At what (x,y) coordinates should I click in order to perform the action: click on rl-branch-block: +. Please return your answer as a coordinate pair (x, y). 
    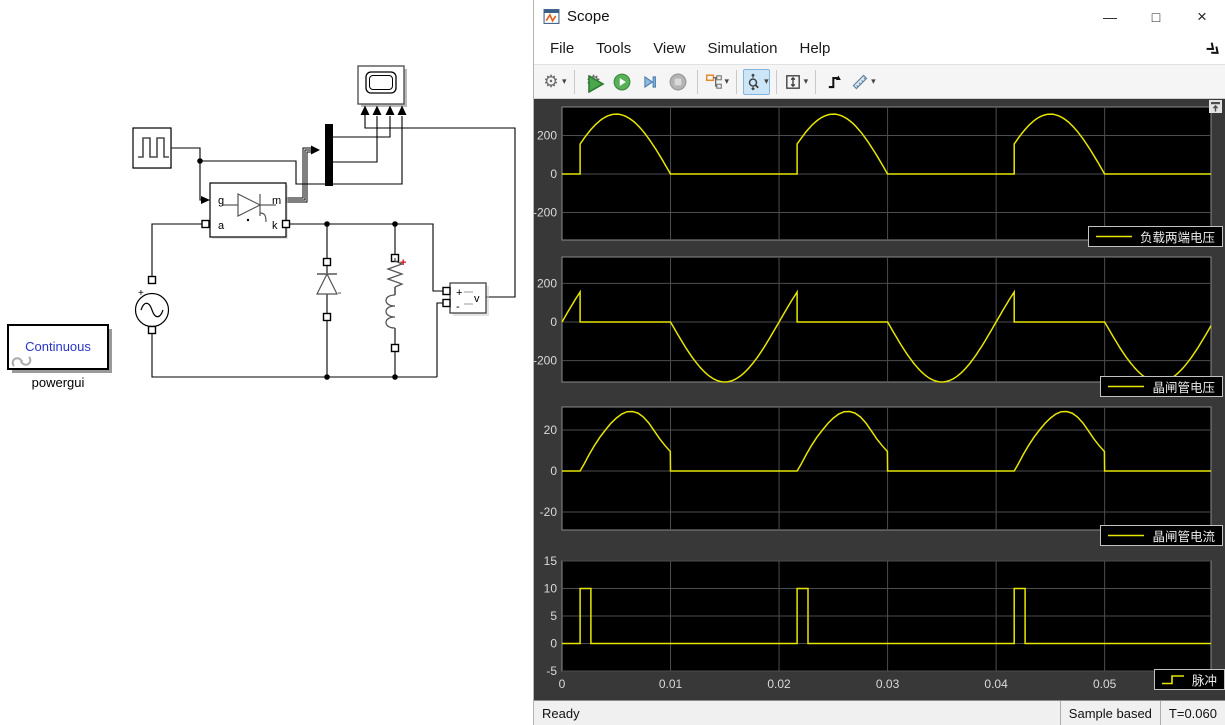
    Looking at the image, I should click on (395, 303).